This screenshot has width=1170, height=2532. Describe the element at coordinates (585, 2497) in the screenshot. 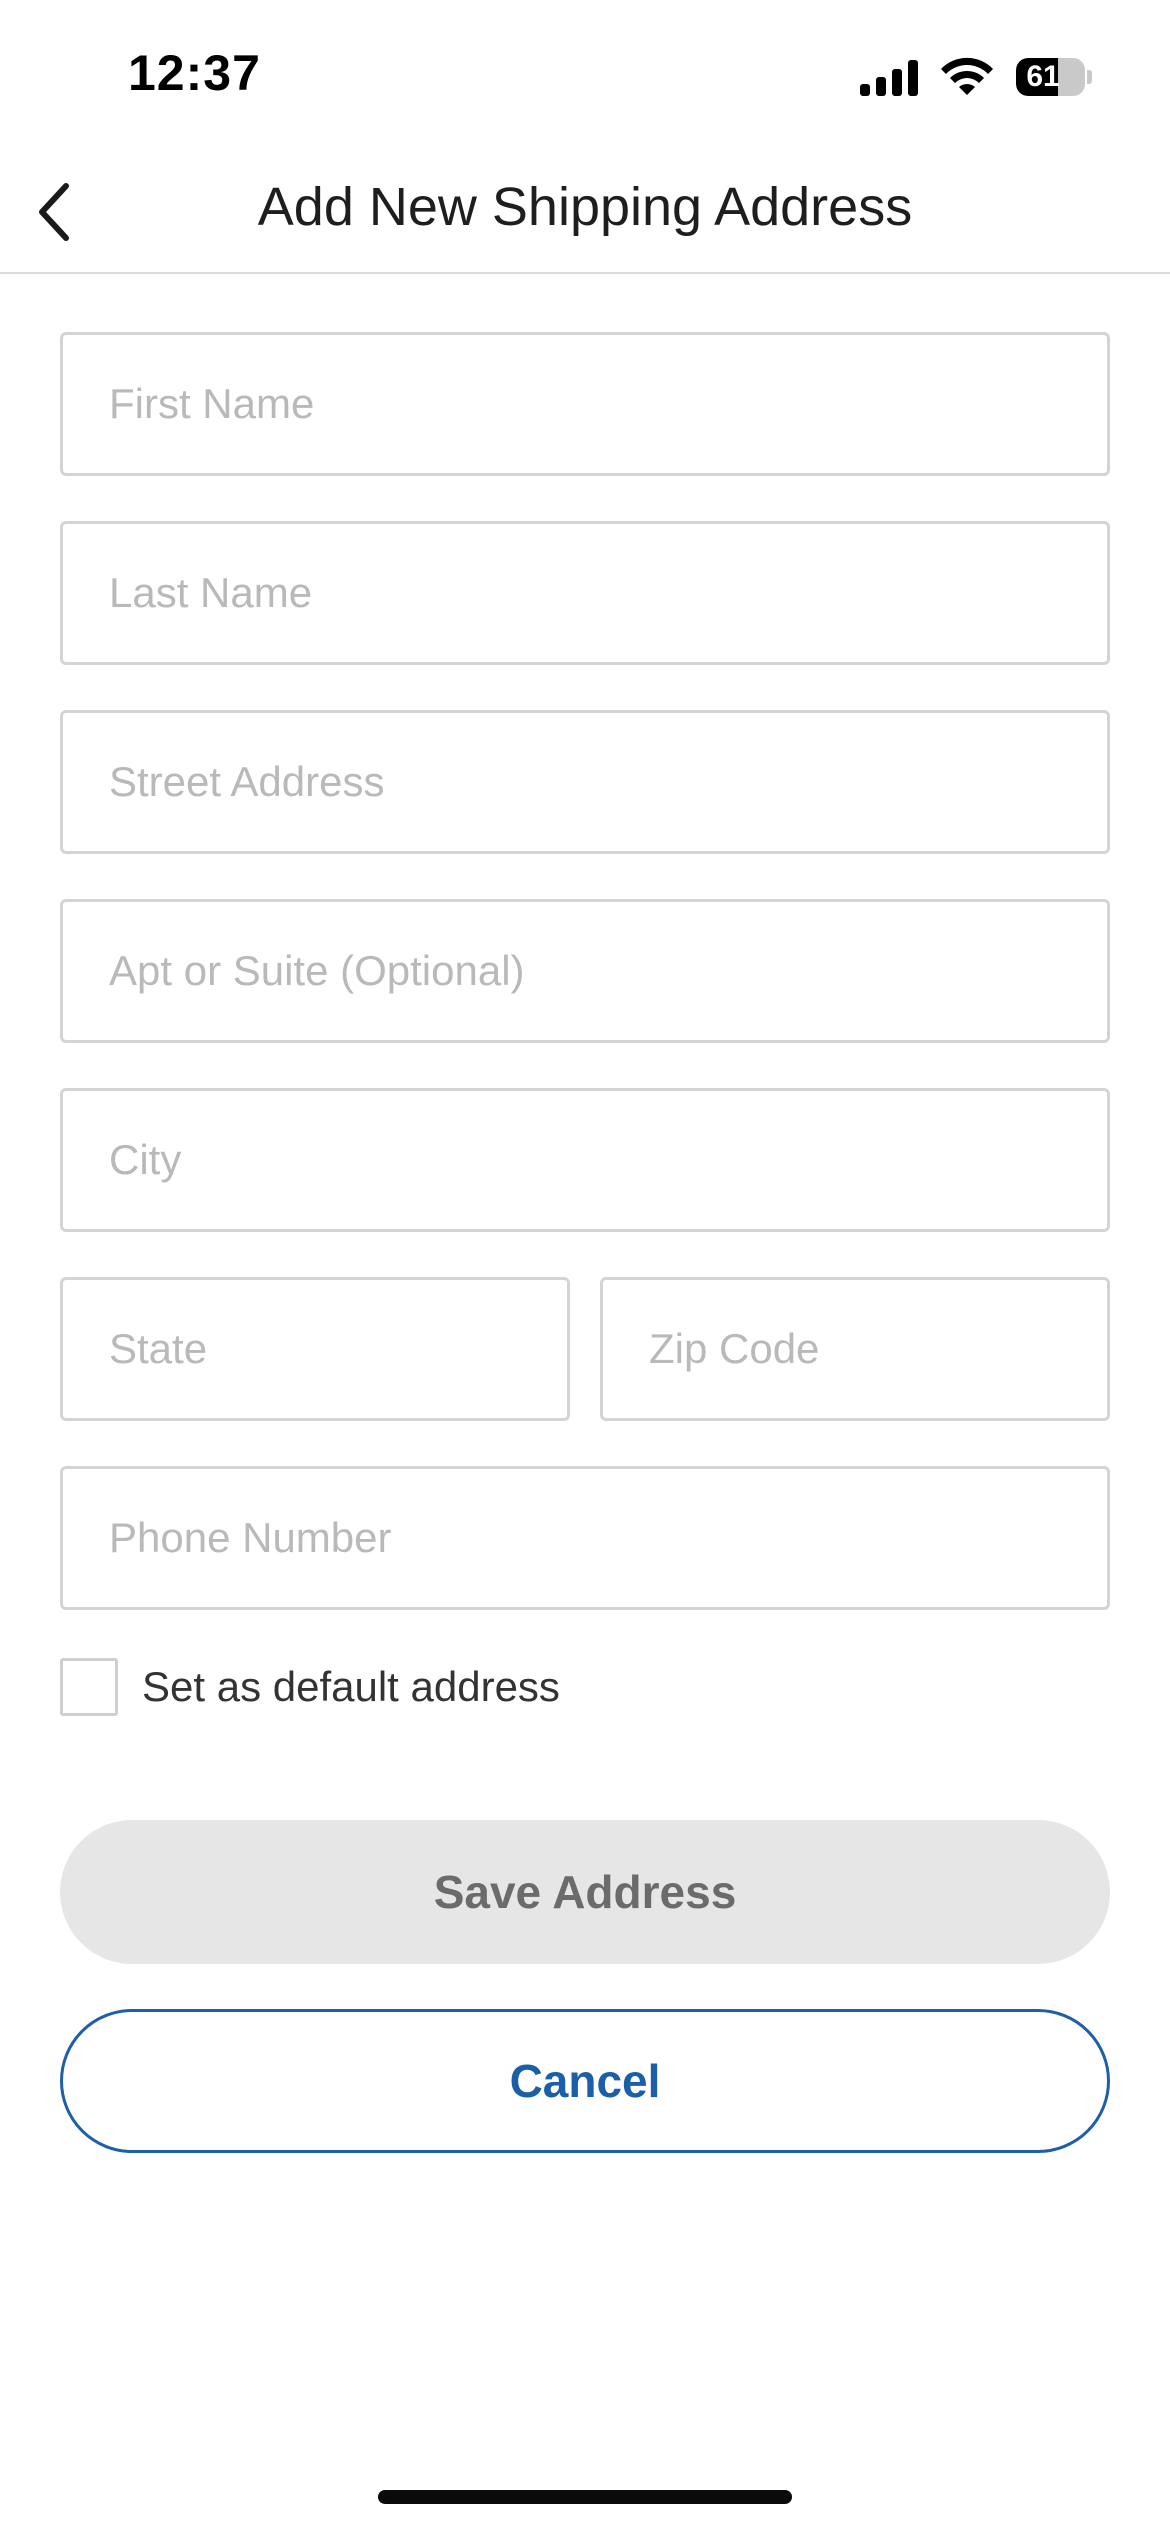

I see `home-indicator` at that location.